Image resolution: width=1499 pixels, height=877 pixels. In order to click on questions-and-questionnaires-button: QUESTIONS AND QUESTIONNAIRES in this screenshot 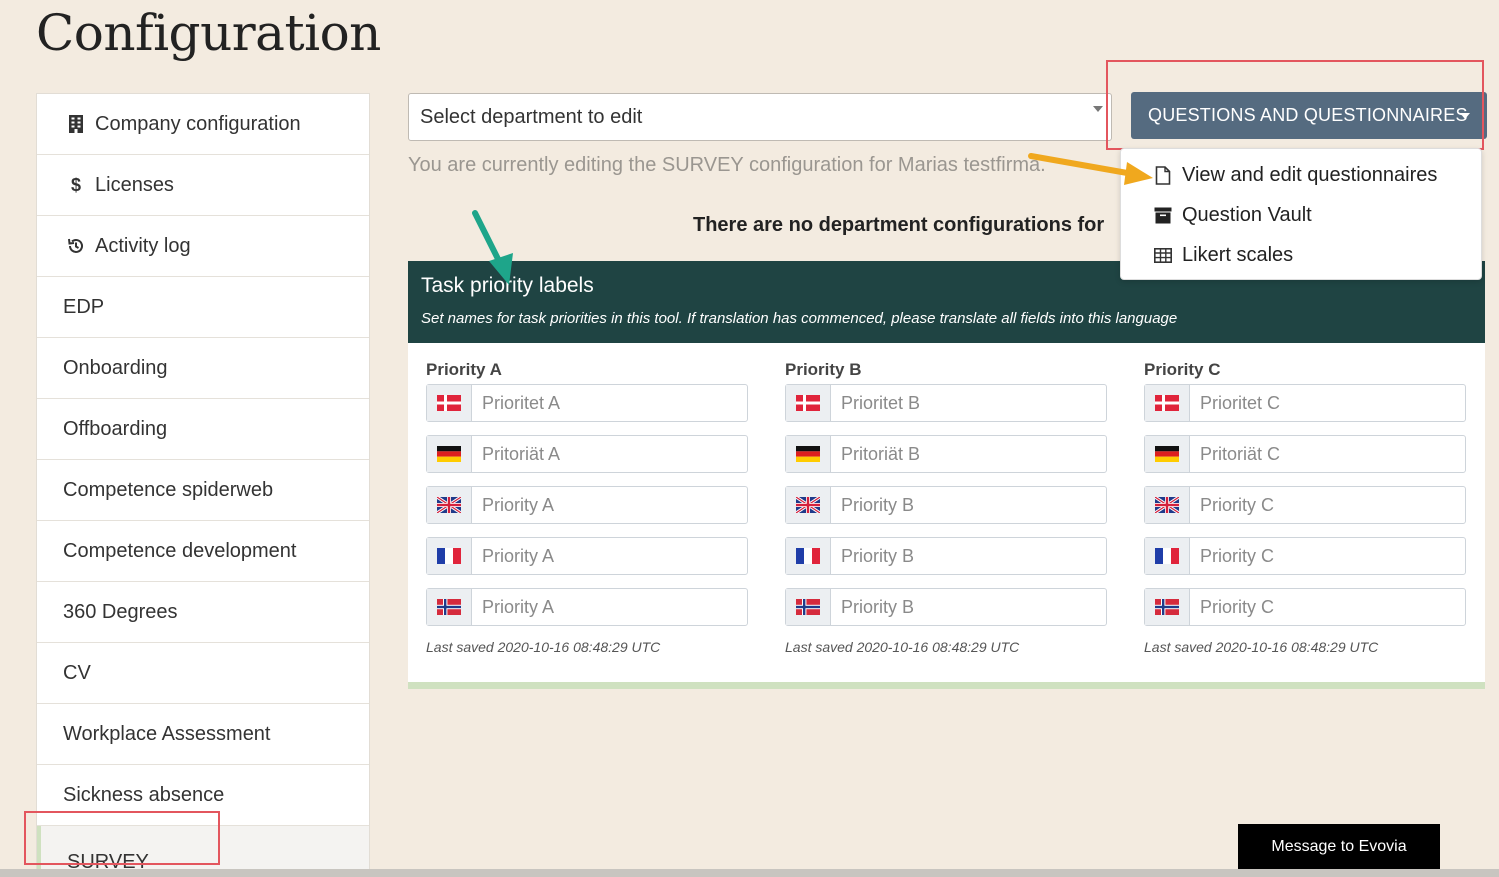, I will do `click(1309, 115)`.